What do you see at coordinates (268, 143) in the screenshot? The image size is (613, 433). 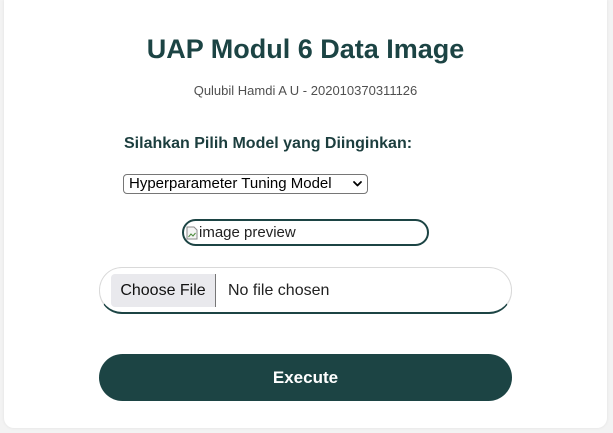 I see `model-select-label: Silahkan Pilih Model yang Diinginkan:` at bounding box center [268, 143].